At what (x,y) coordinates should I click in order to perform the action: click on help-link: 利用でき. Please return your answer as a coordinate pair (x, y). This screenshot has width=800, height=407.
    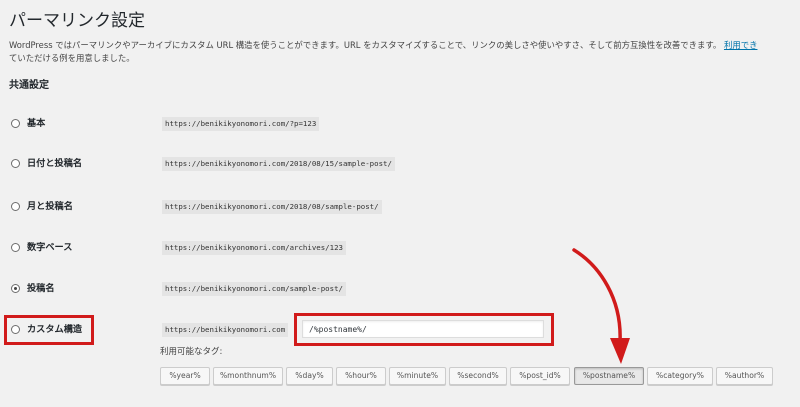
    Looking at the image, I should click on (741, 45).